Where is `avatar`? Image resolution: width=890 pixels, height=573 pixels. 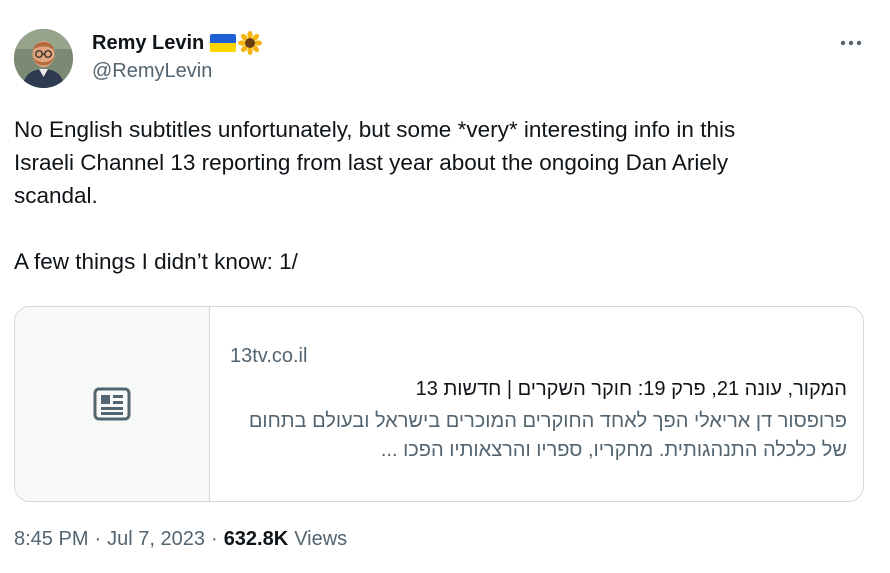 avatar is located at coordinates (43, 58).